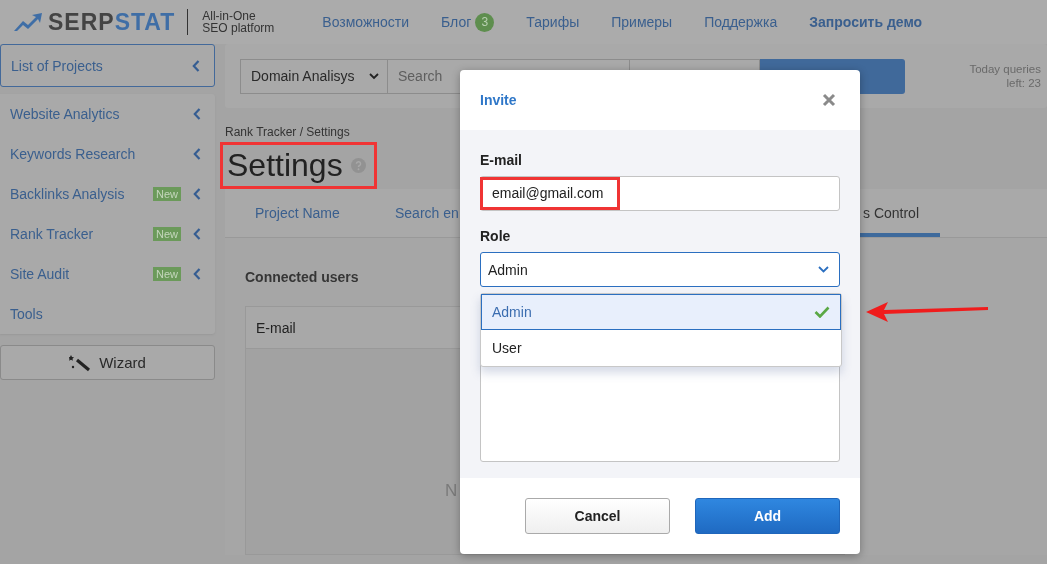  Describe the element at coordinates (660, 193) in the screenshot. I see `email-field: email@gmail.com` at that location.